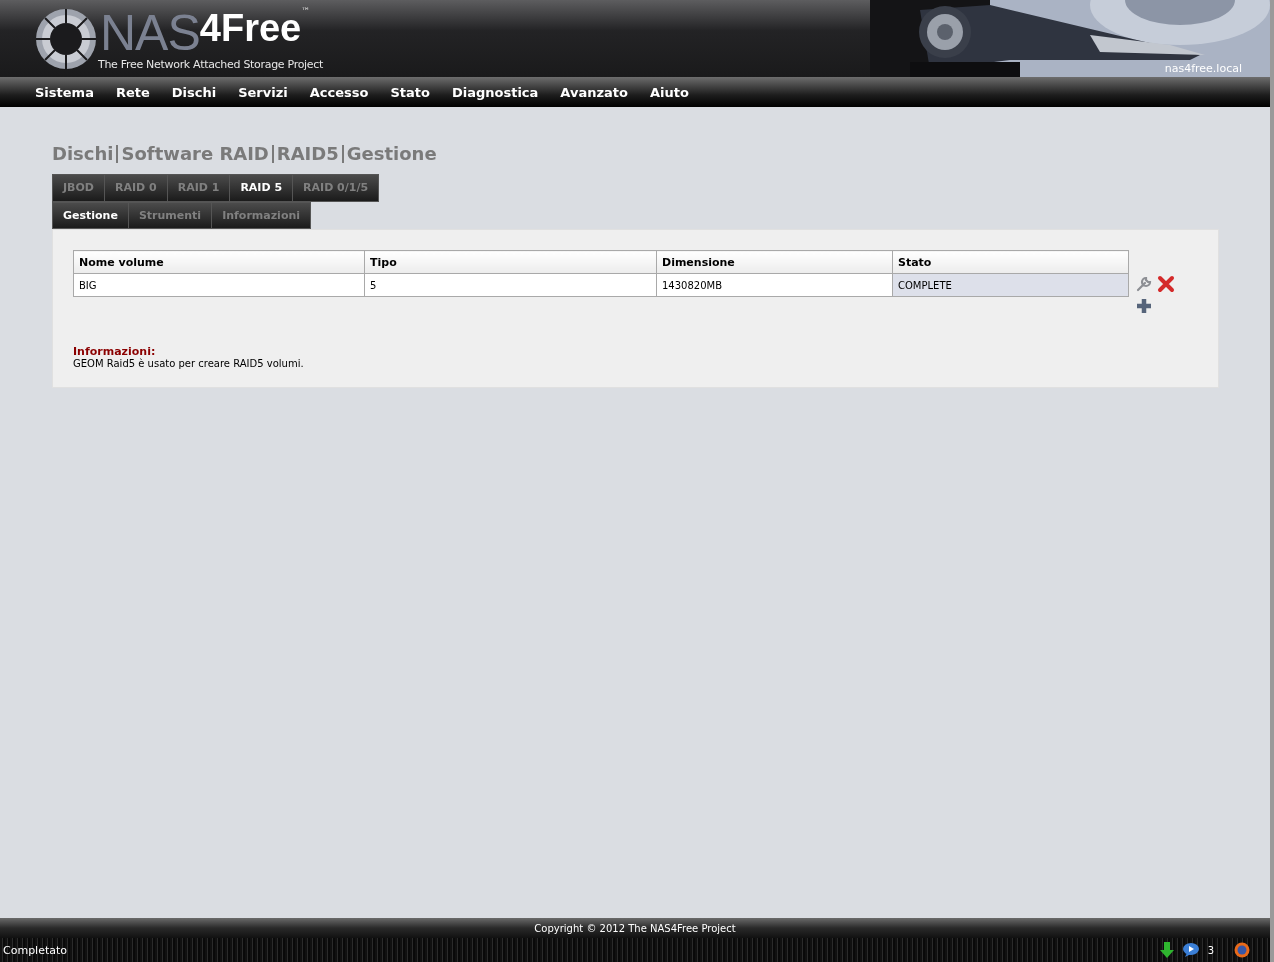 The image size is (1274, 962). What do you see at coordinates (1210, 950) in the screenshot?
I see `count-text: 3` at bounding box center [1210, 950].